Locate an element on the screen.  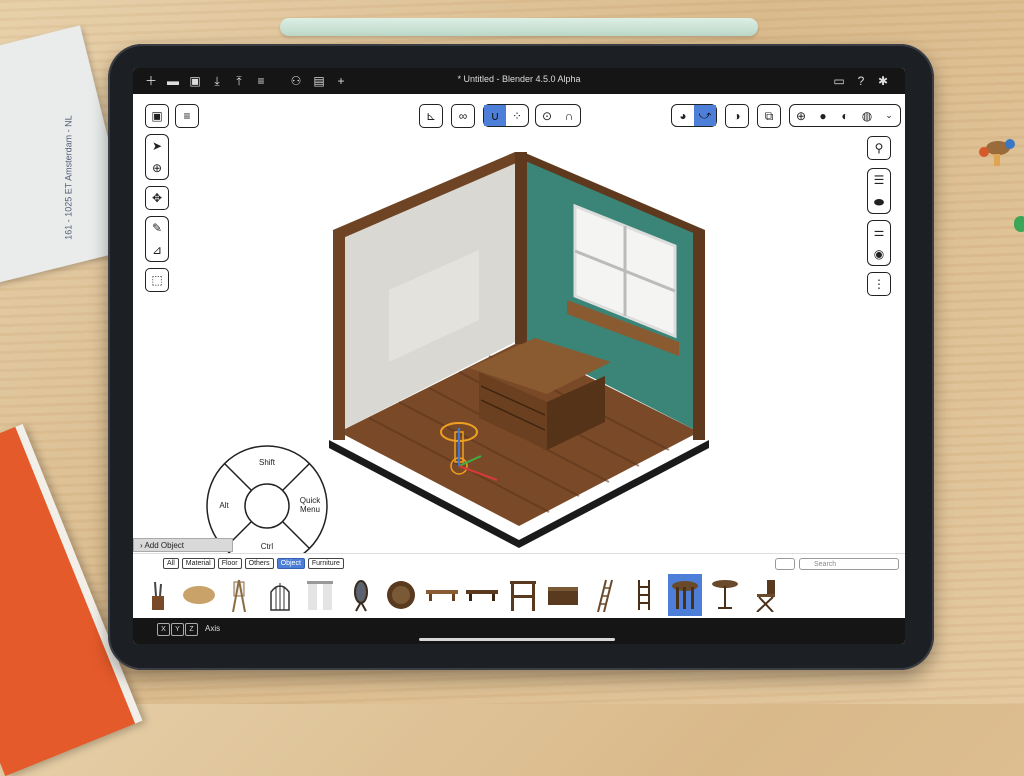
view-mode-select is located at coordinates (785, 564).